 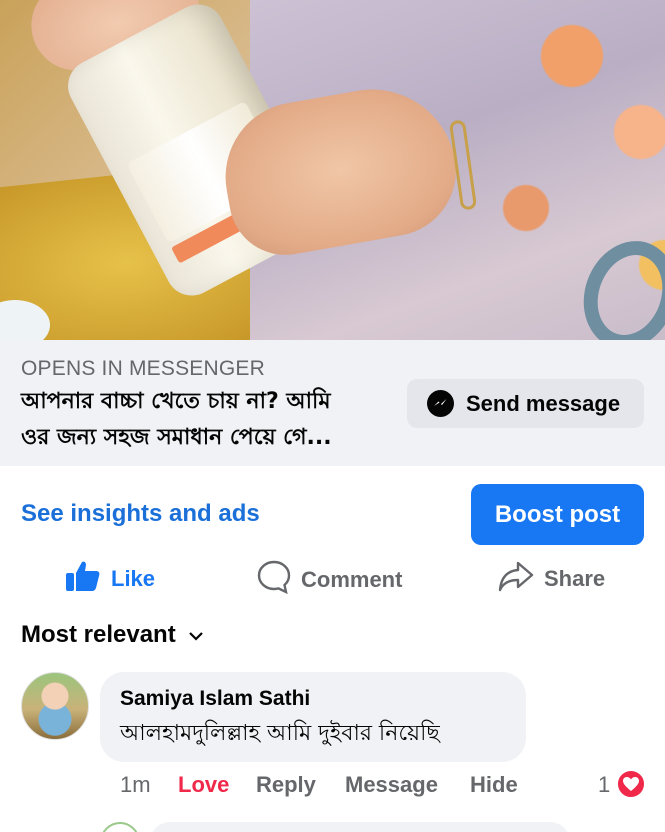 What do you see at coordinates (440, 403) in the screenshot?
I see `messenger-icon` at bounding box center [440, 403].